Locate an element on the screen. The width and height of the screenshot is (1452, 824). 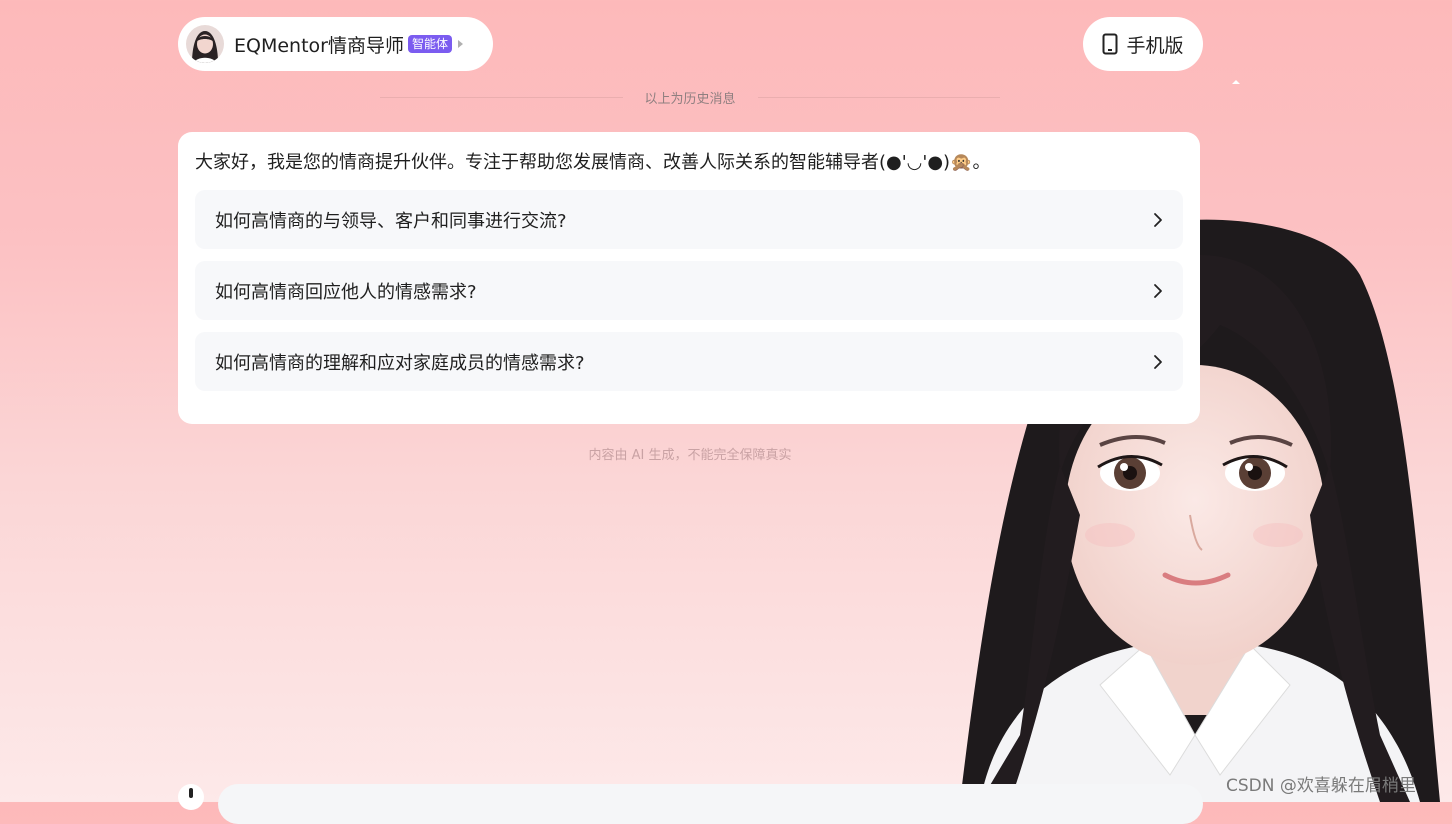
agent-avatar is located at coordinates (205, 44).